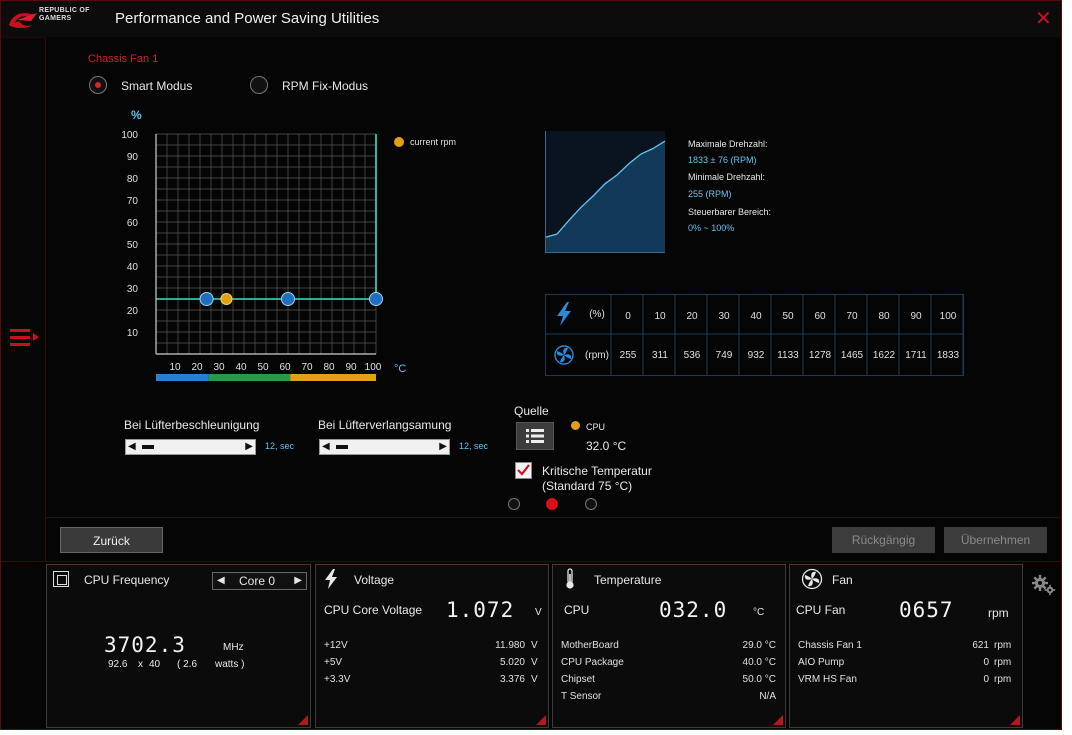 The height and width of the screenshot is (735, 1072). Describe the element at coordinates (628, 355) in the screenshot. I see `rpm-cell: 255` at that location.